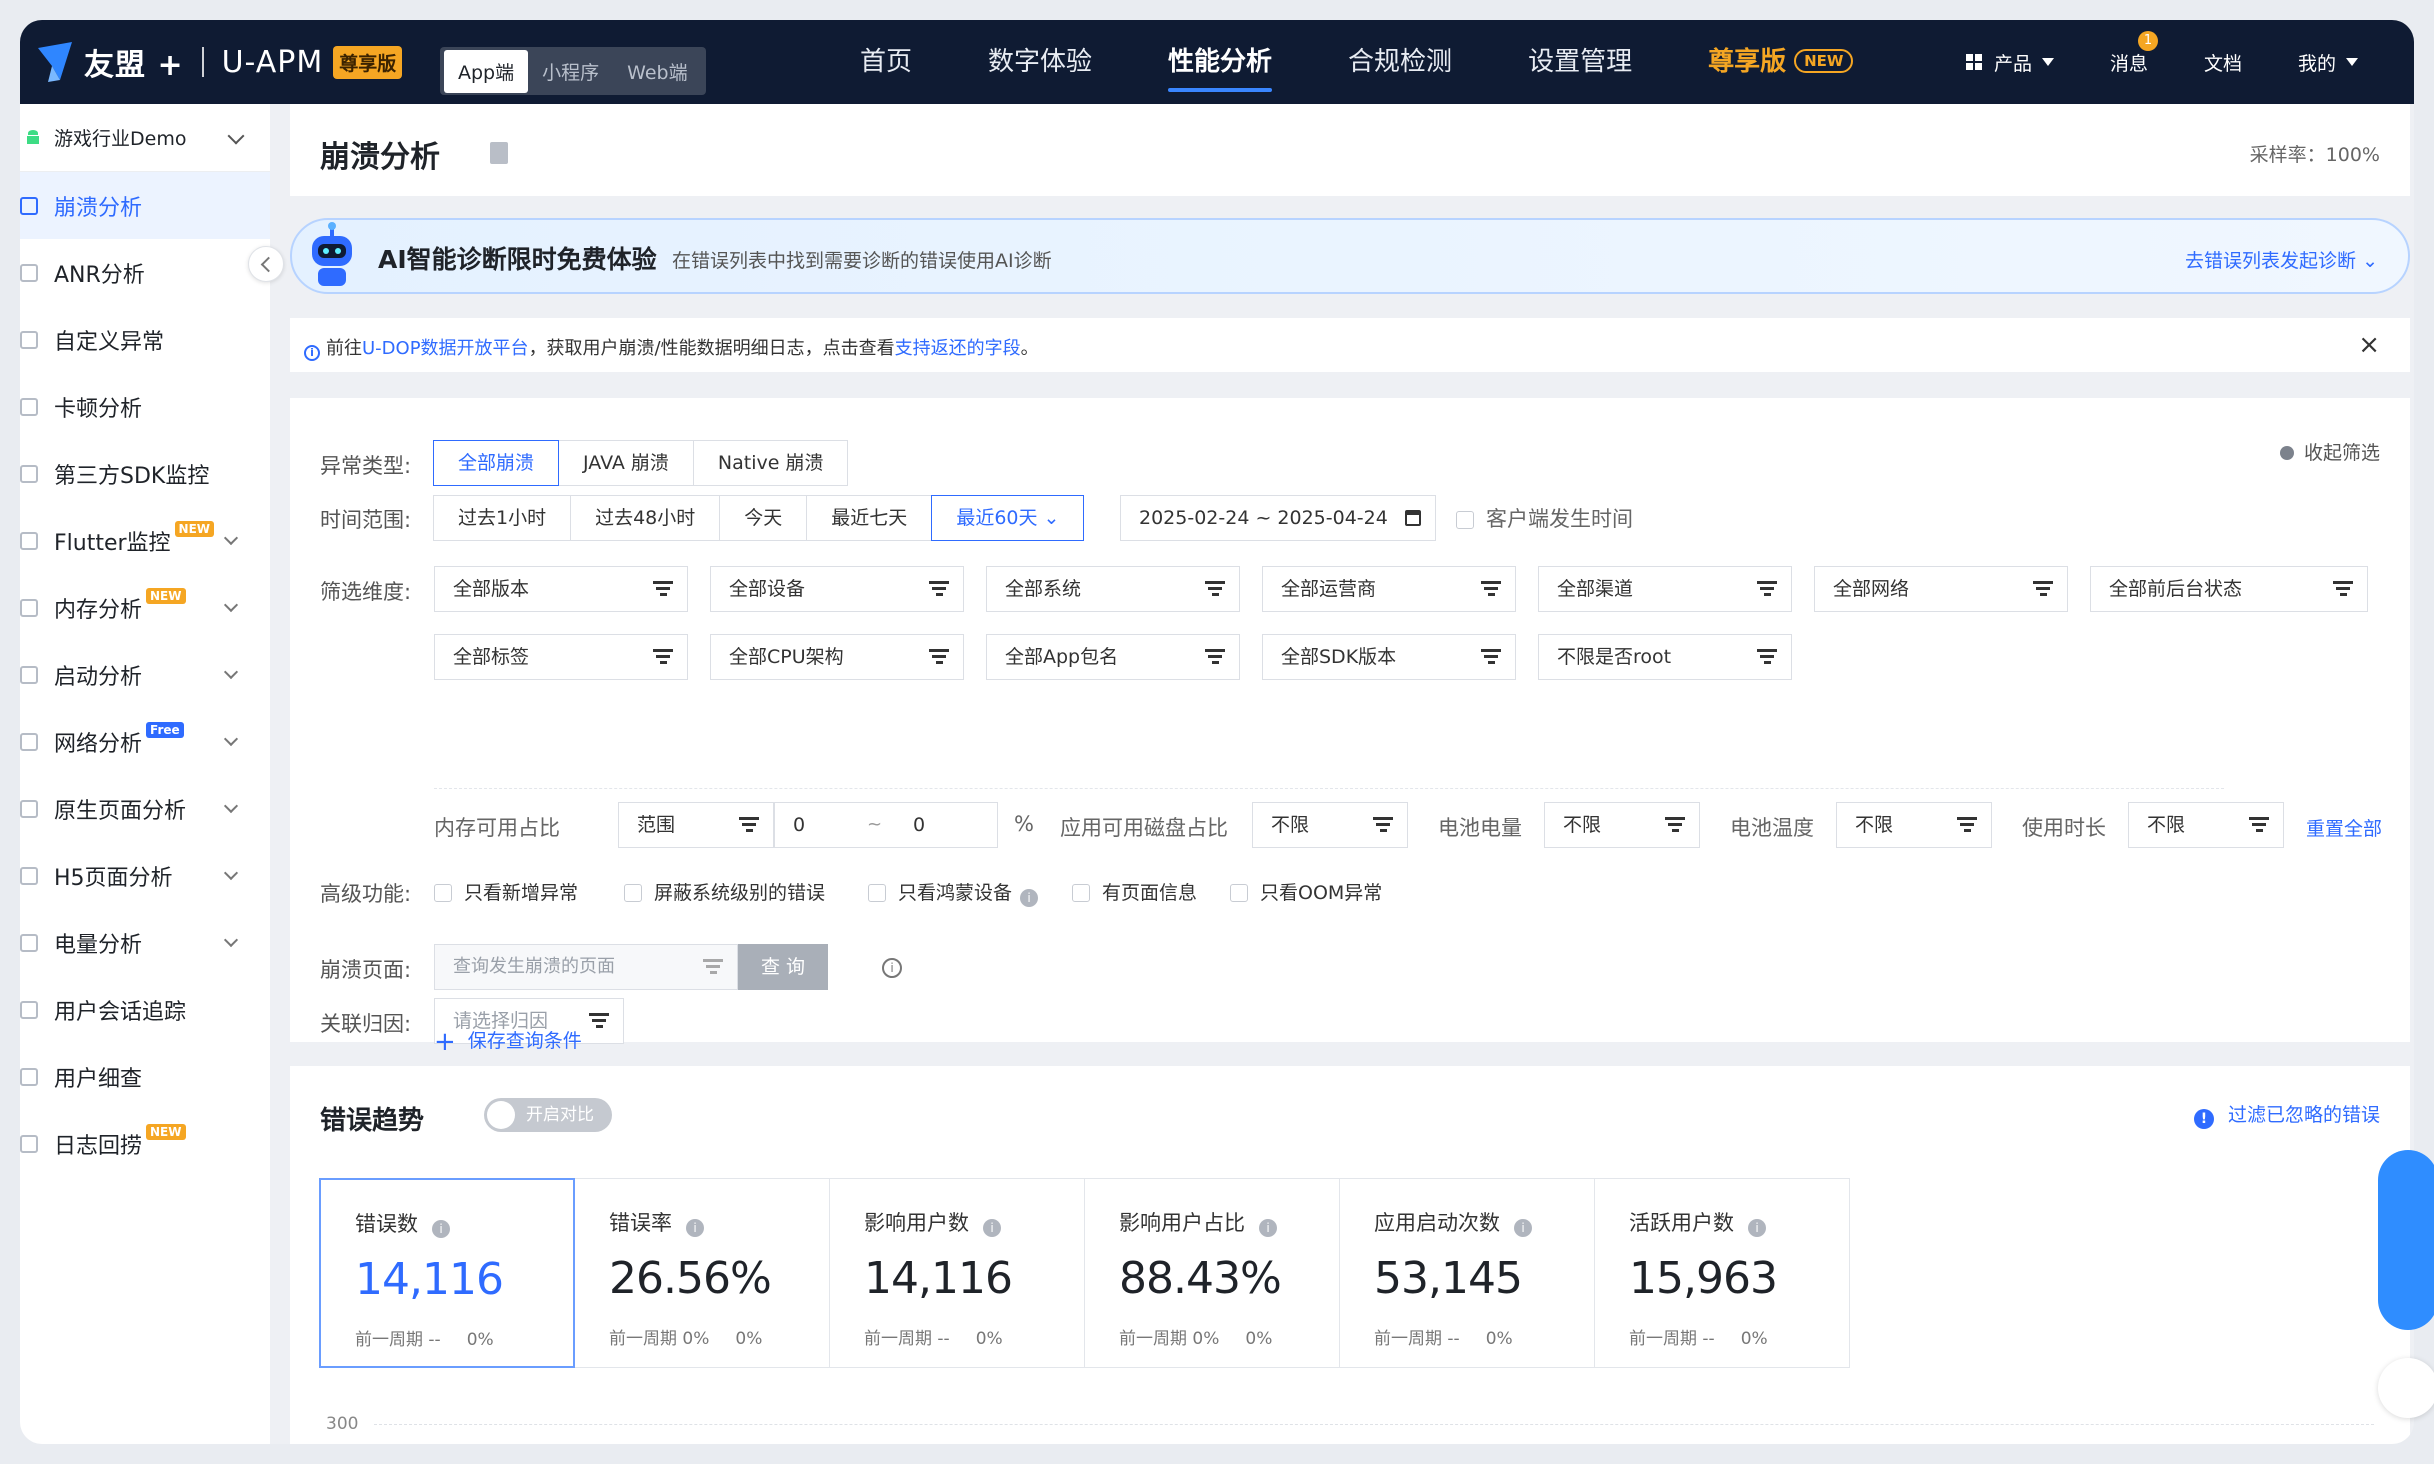 The width and height of the screenshot is (2434, 1464). I want to click on metric-app-launches: 应用启动次数 i 53,145 前一周期 -- 0%, so click(1467, 1273).